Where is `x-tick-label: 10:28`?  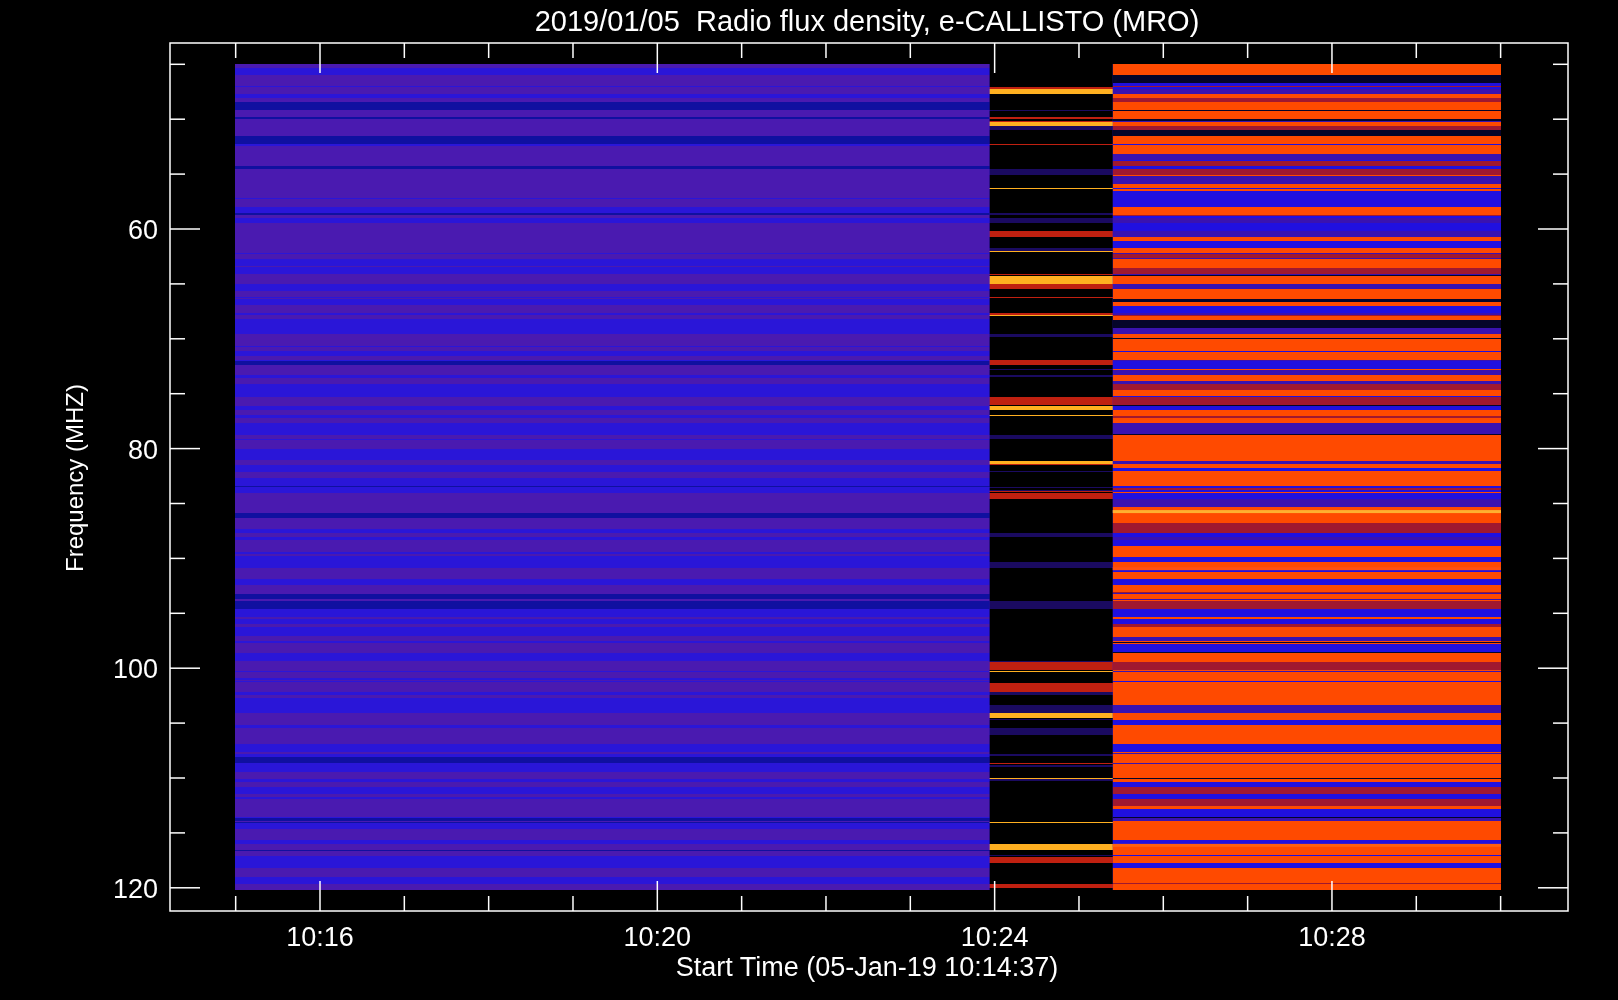
x-tick-label: 10:28 is located at coordinates (1332, 937).